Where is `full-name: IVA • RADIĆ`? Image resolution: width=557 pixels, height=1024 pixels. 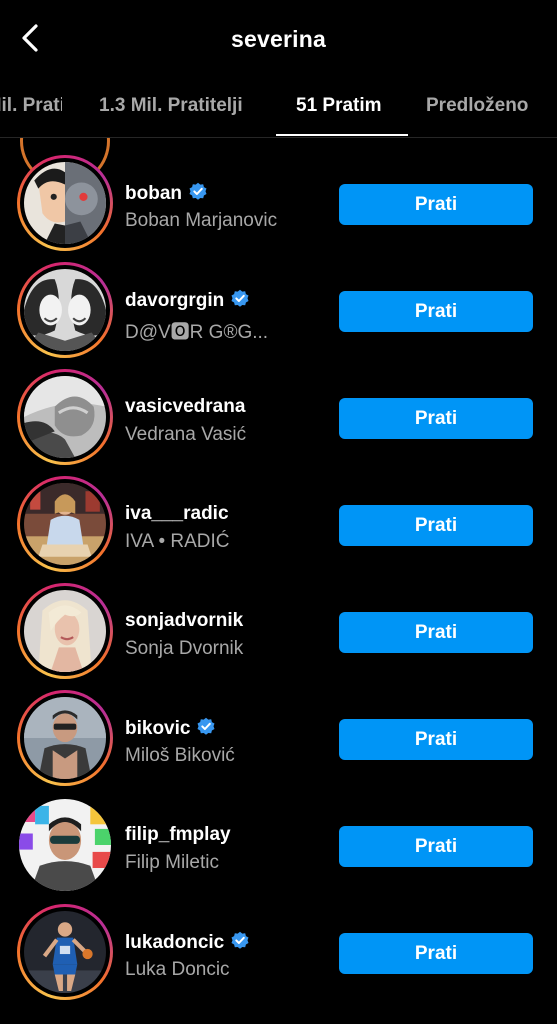
full-name: IVA • RADIĆ is located at coordinates (177, 541).